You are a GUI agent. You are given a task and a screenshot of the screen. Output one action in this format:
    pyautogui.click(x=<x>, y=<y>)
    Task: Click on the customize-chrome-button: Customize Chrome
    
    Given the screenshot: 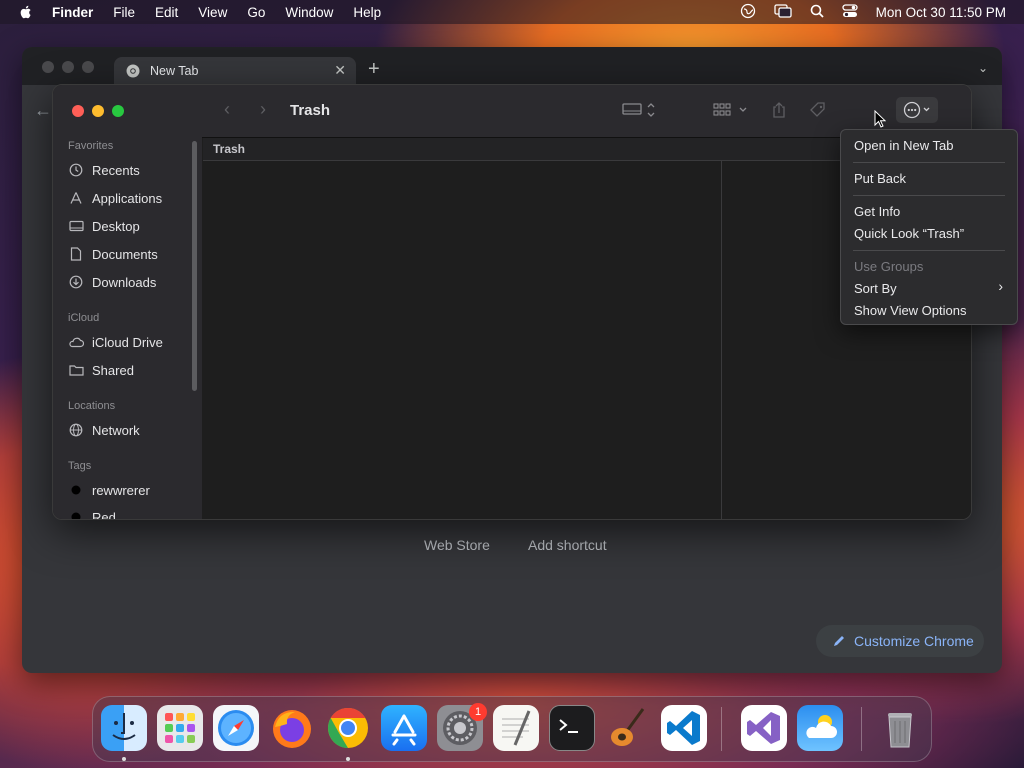 What is the action you would take?
    pyautogui.click(x=900, y=641)
    